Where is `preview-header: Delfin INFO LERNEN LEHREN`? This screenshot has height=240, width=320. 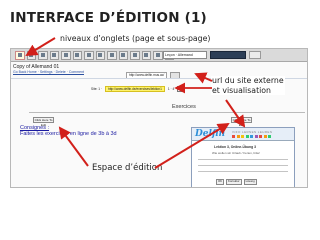 preview-header: Delfin INFO LERNEN LEHREN is located at coordinates (243, 134).